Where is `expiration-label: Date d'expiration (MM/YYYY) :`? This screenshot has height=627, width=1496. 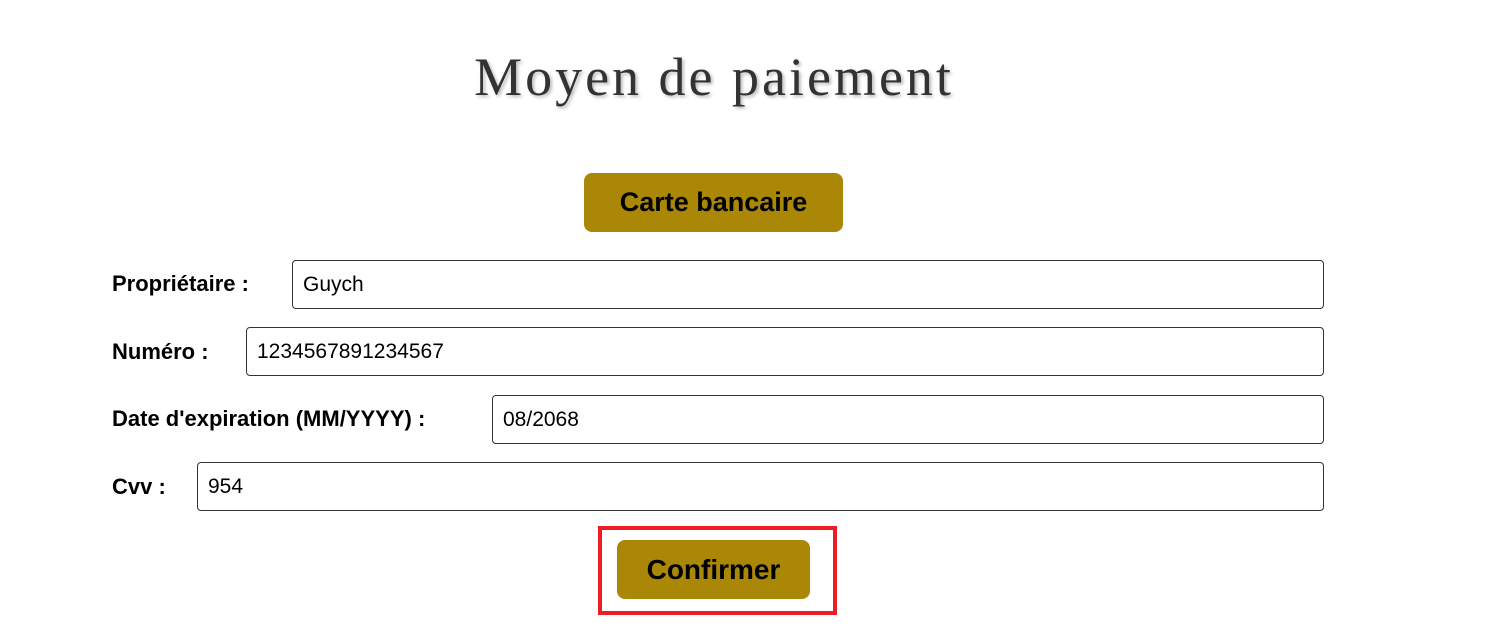 expiration-label: Date d'expiration (MM/YYYY) : is located at coordinates (269, 418).